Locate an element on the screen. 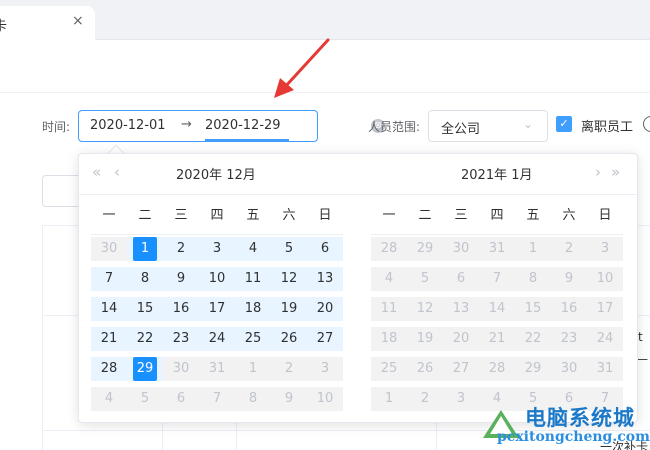 This screenshot has width=650, height=450. weekday-label: 六 is located at coordinates (289, 215).